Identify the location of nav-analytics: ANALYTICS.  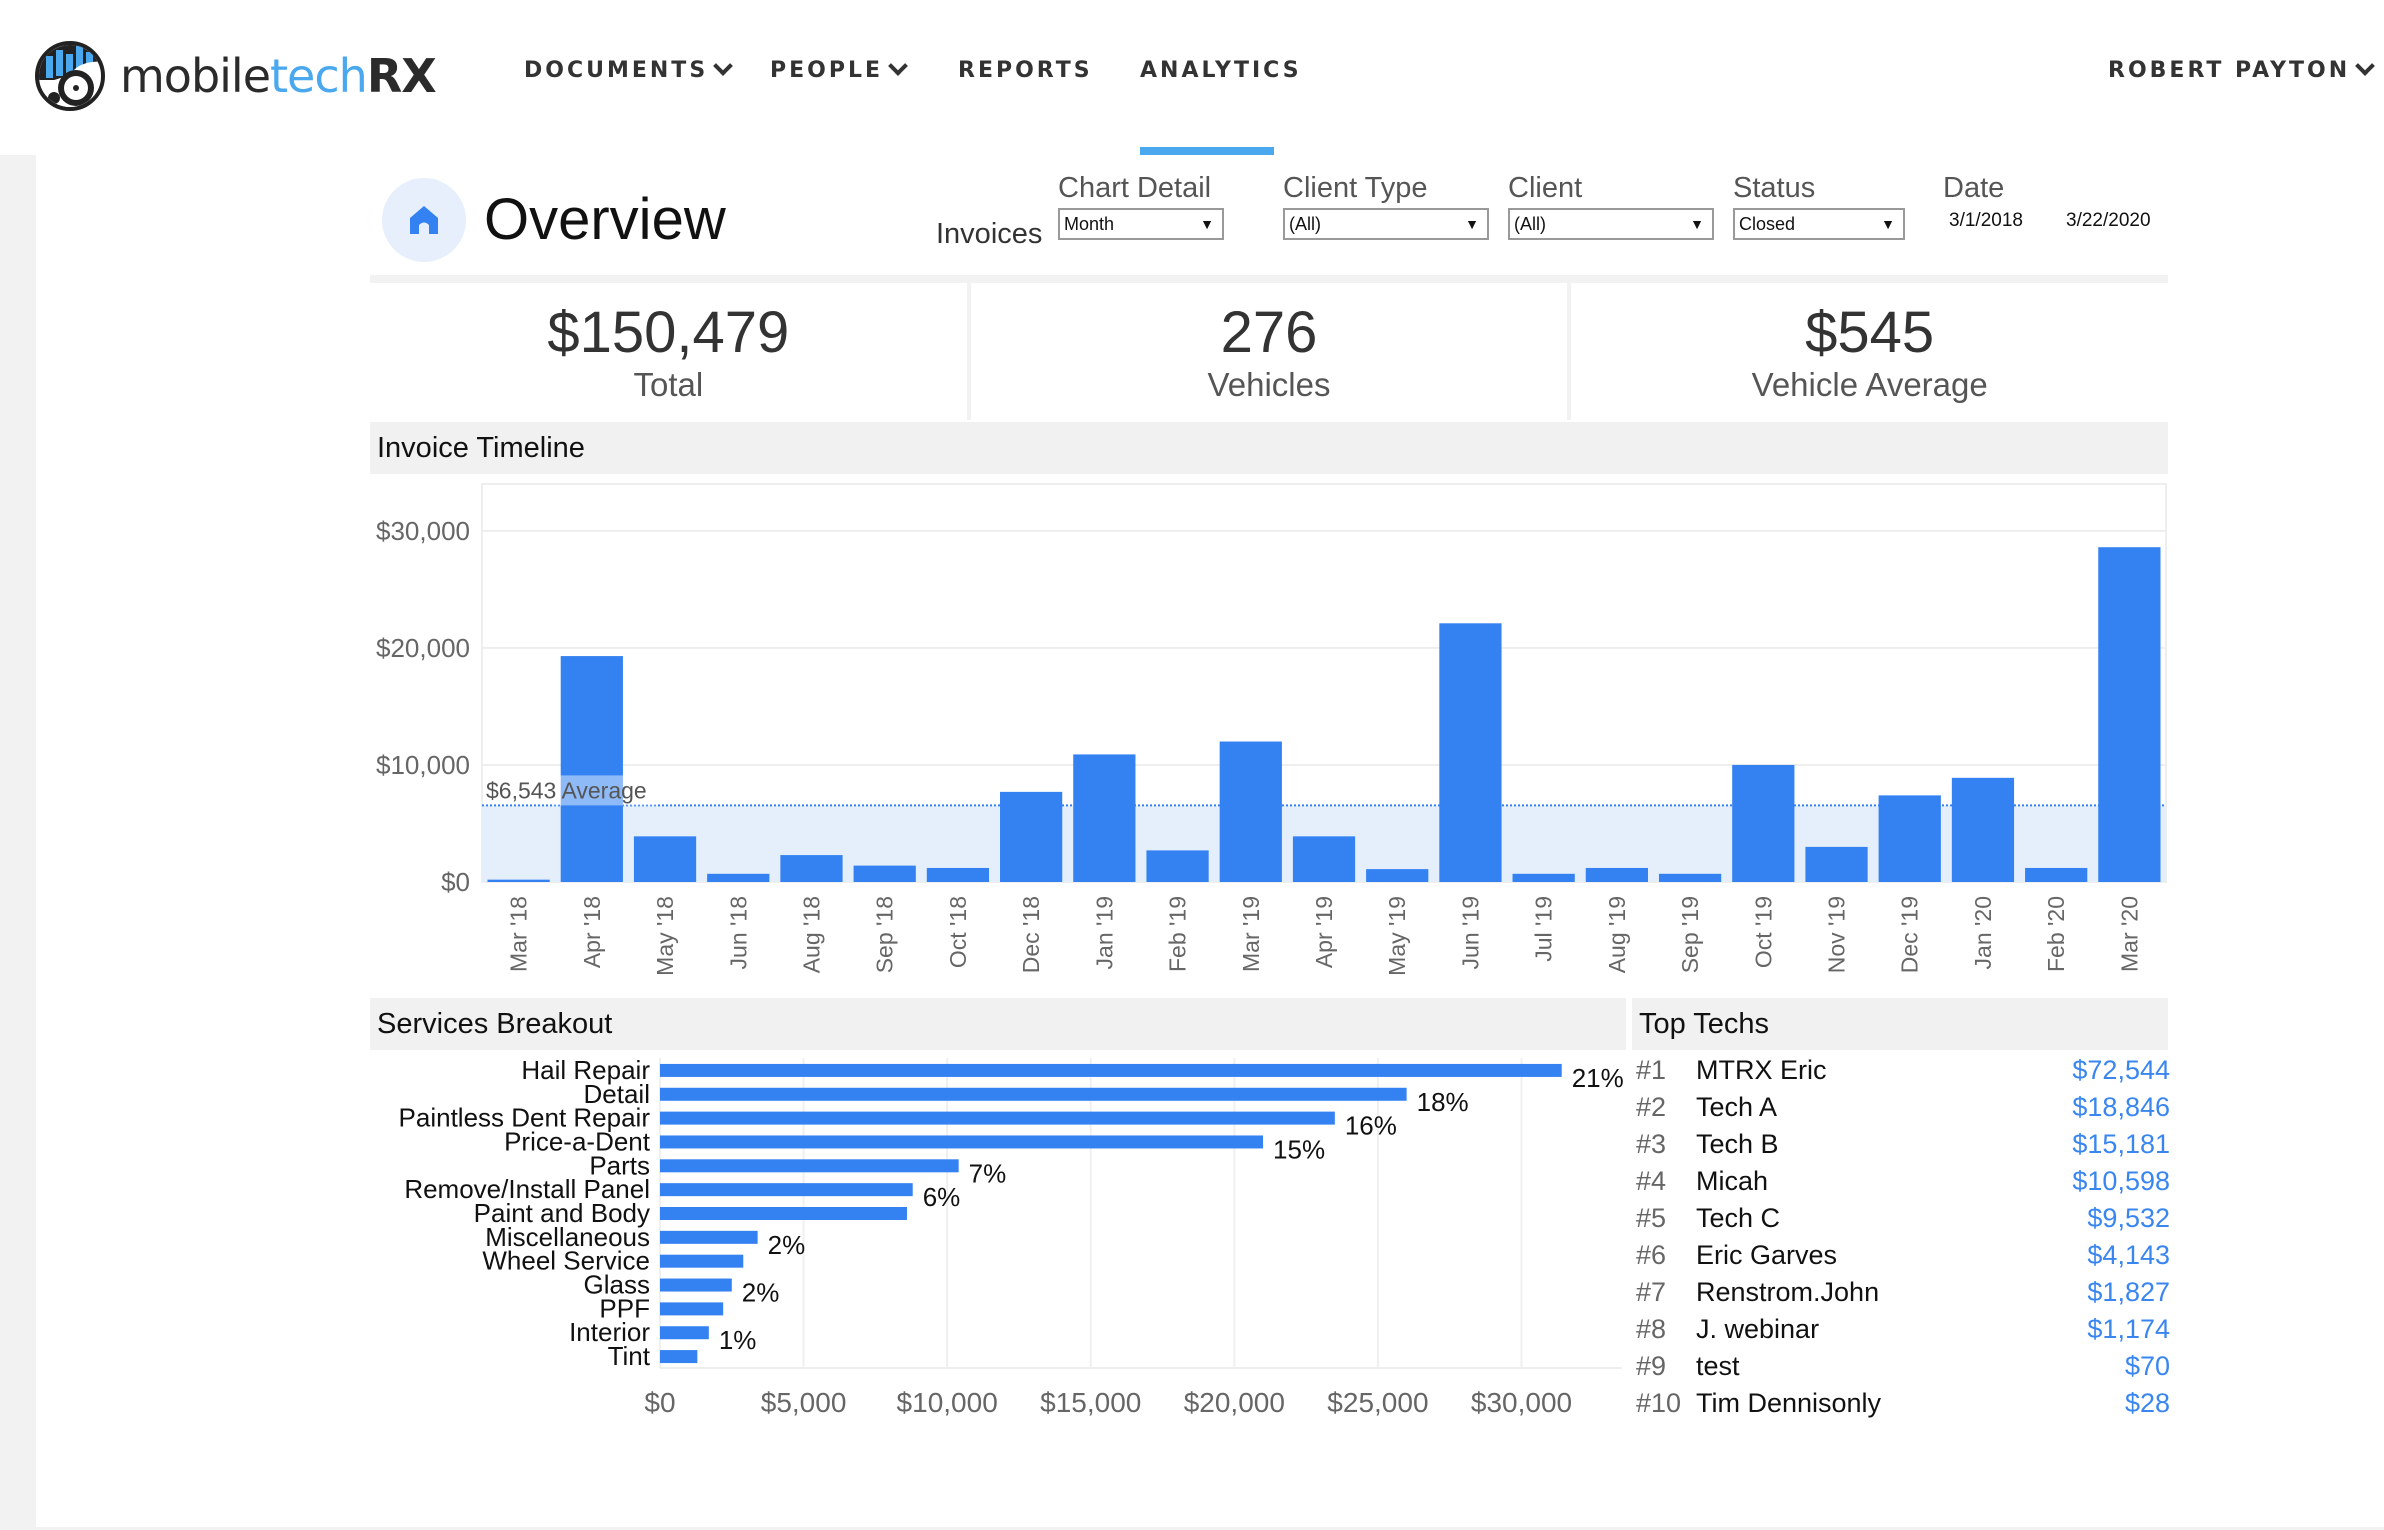
(1221, 70).